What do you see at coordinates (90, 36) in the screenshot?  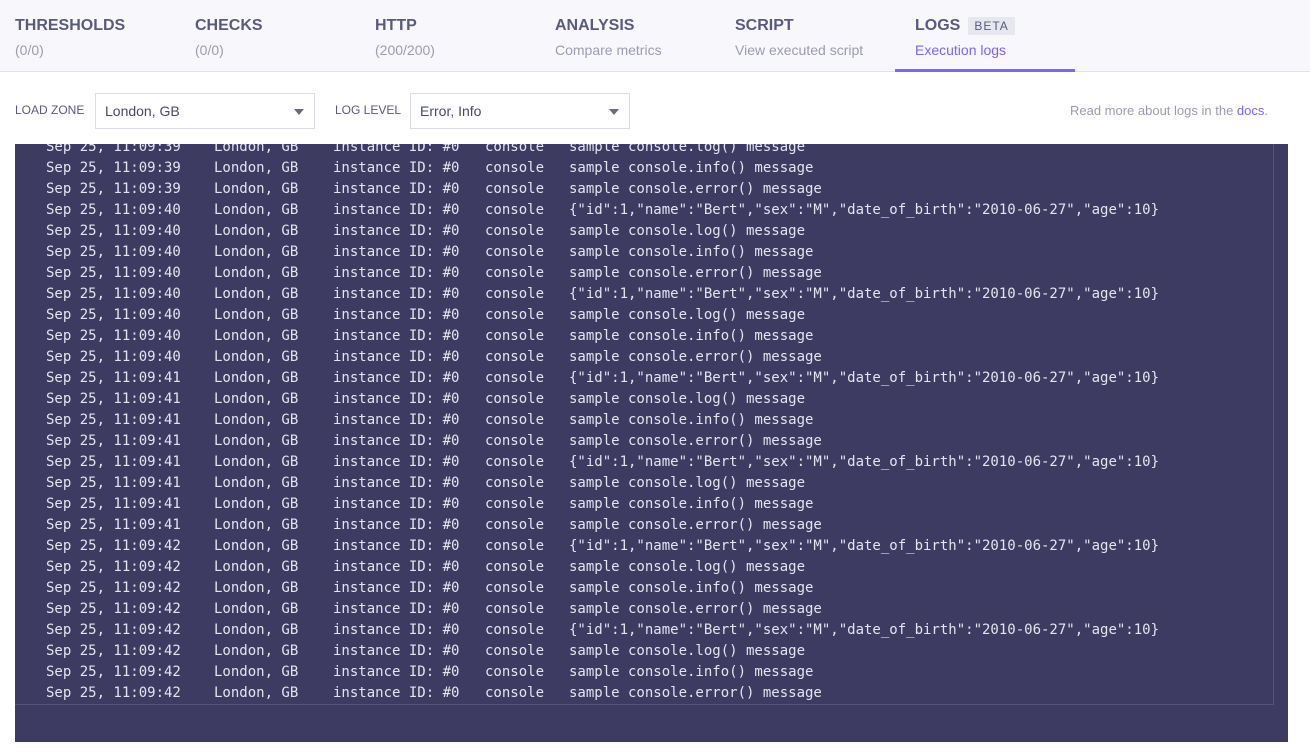 I see `tab-thresholds: THRESHOLDS (0/0)` at bounding box center [90, 36].